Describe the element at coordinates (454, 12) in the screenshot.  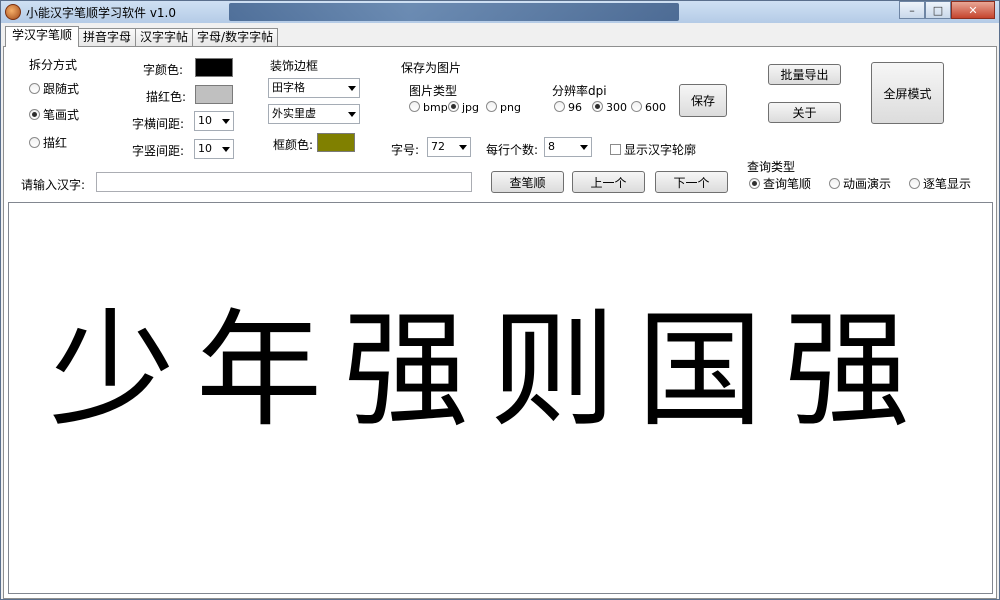
I see `title-bar-background-blur` at that location.